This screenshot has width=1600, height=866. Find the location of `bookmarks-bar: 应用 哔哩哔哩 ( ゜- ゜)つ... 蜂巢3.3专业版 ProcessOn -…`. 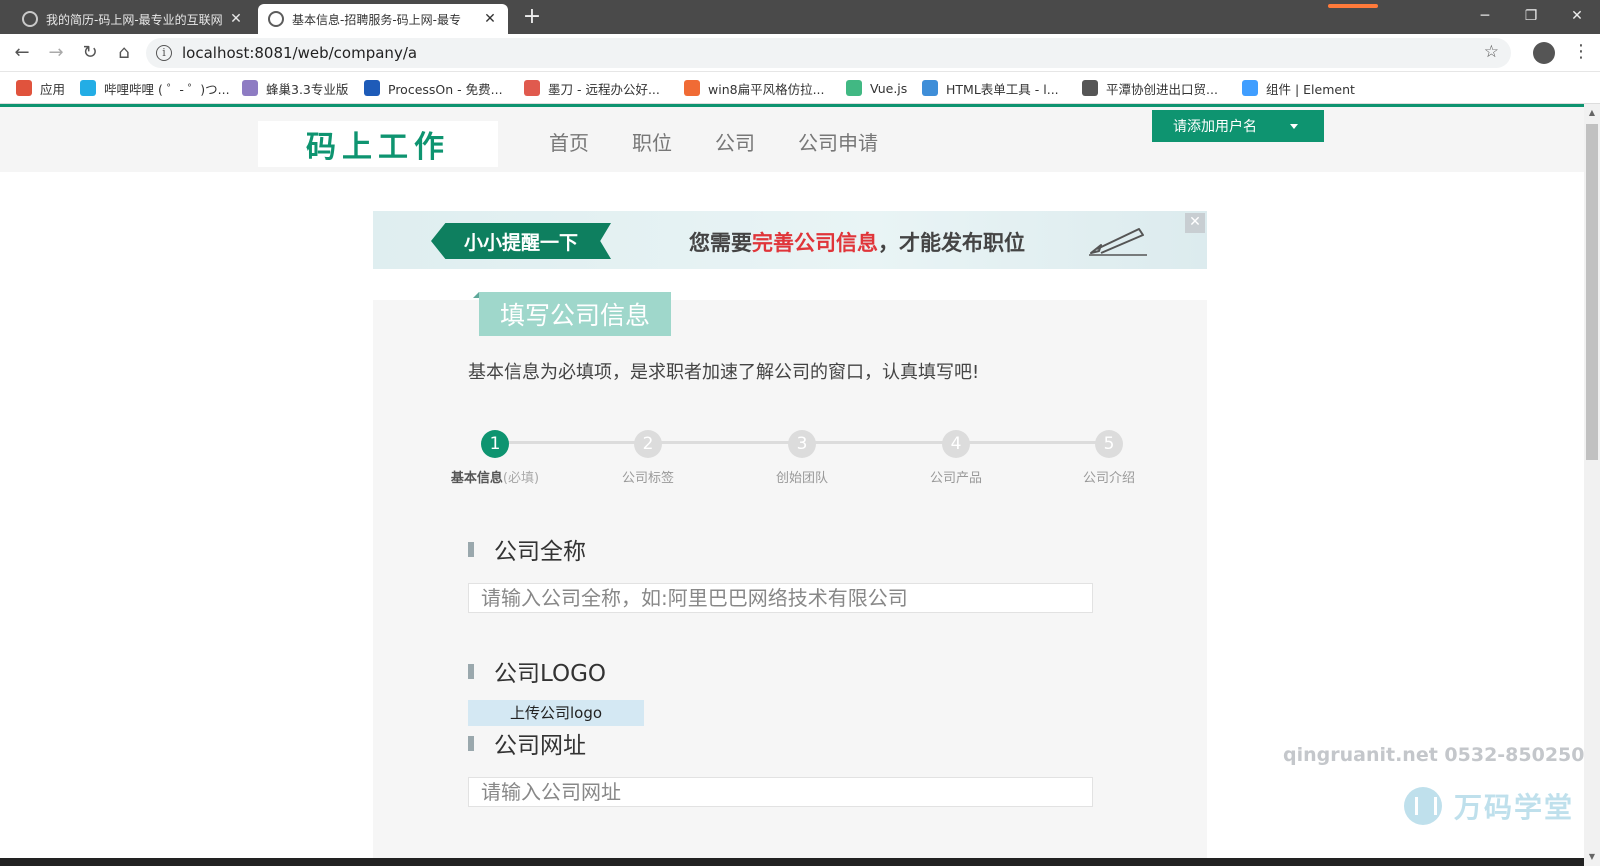

bookmarks-bar: 应用 哔哩哔哩 ( ゜- ゜)つ... 蜂巢3.3专业版 ProcessOn -… is located at coordinates (800, 88).